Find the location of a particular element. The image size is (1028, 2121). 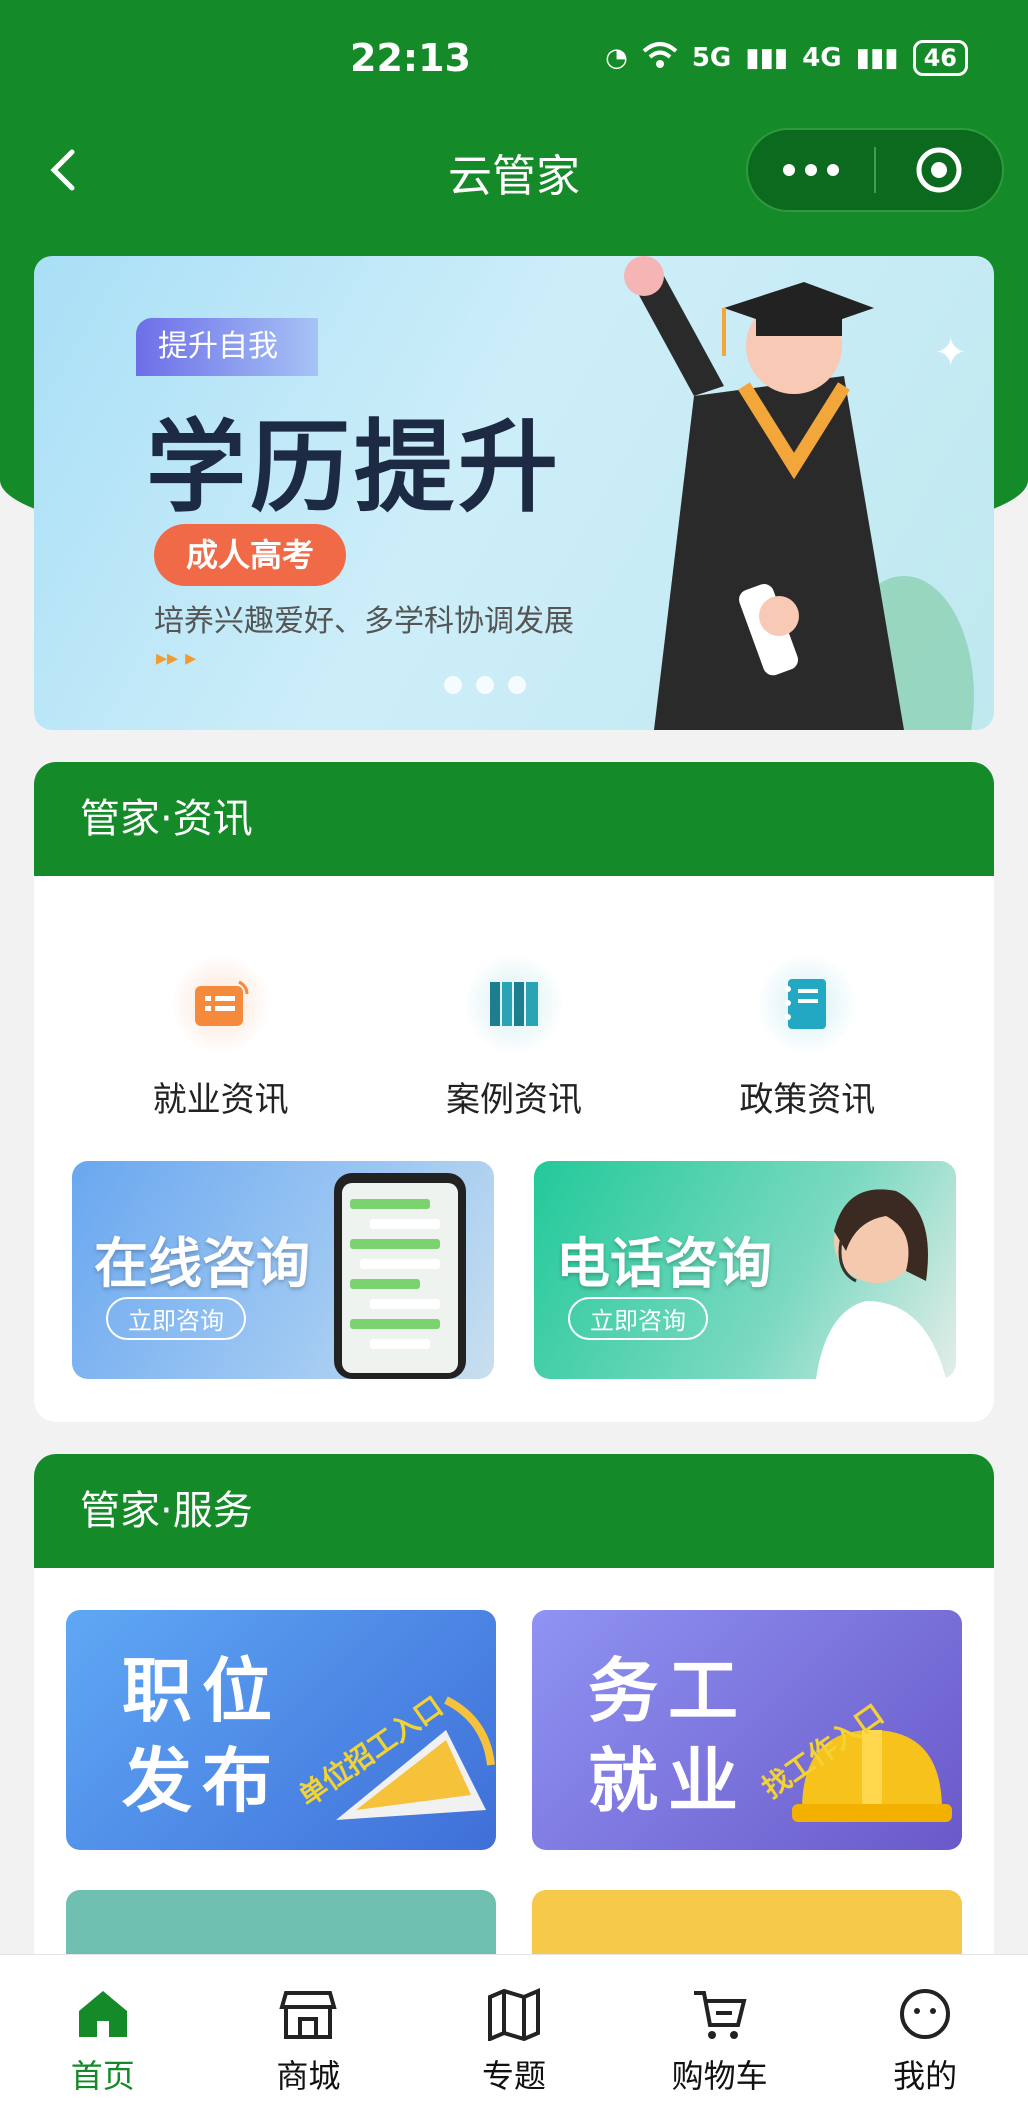

job-posting-title: 职位发布 is located at coordinates (202, 1736).